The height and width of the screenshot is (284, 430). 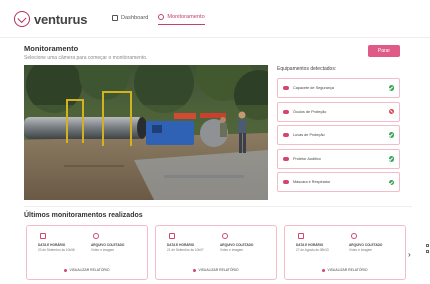 I want to click on equipment-item-gloves: Luvas de Proteção, so click(x=338, y=135).